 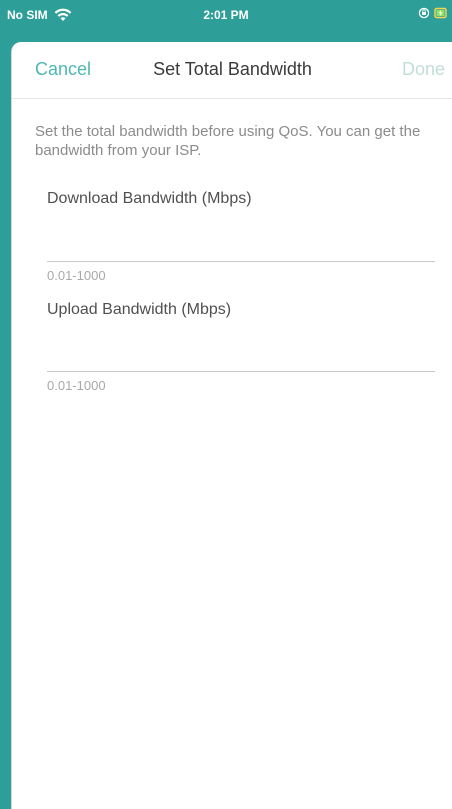 I want to click on nav-bar: Cancel Set Total Bandwidth Done, so click(x=232, y=70).